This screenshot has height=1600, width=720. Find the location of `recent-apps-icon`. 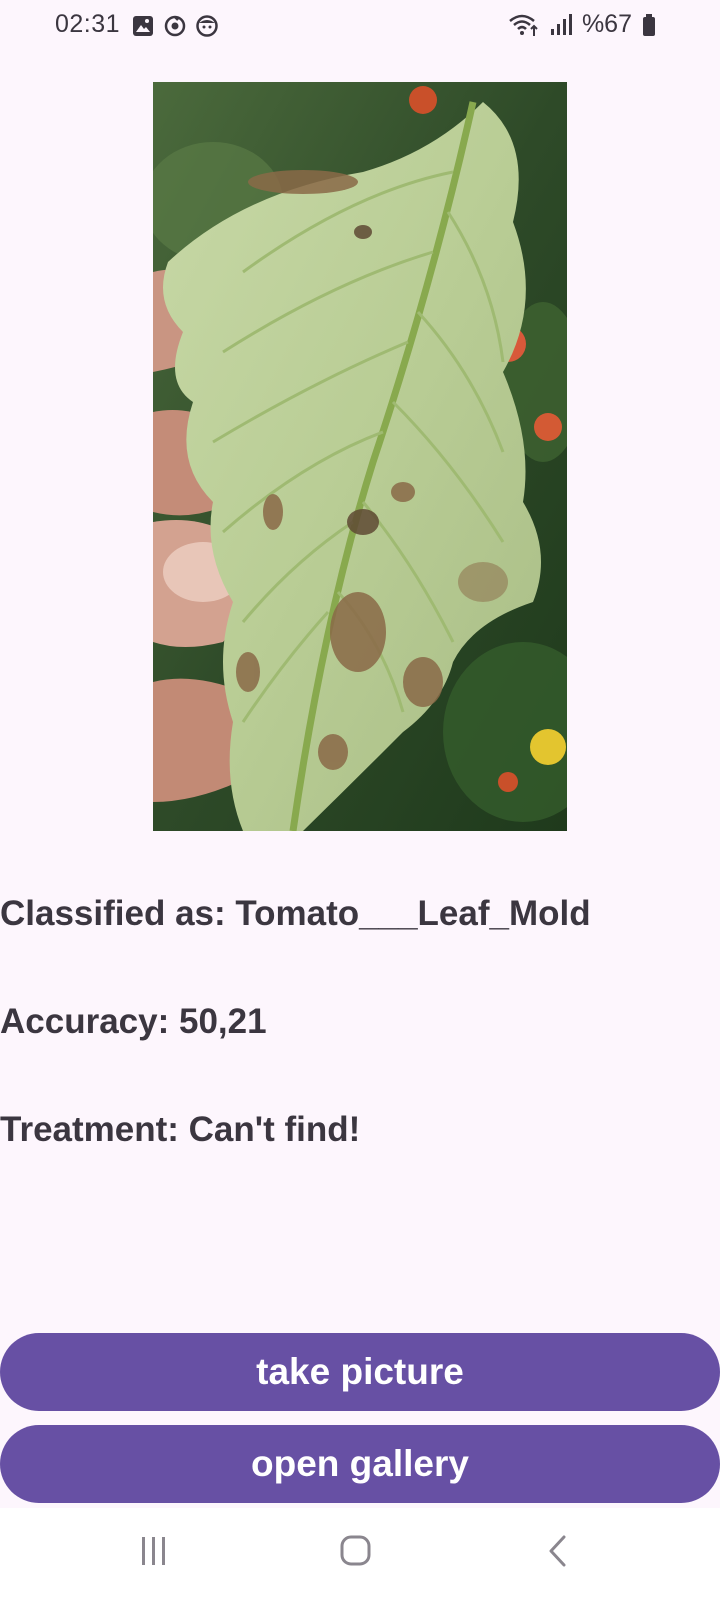

recent-apps-icon is located at coordinates (154, 1551).